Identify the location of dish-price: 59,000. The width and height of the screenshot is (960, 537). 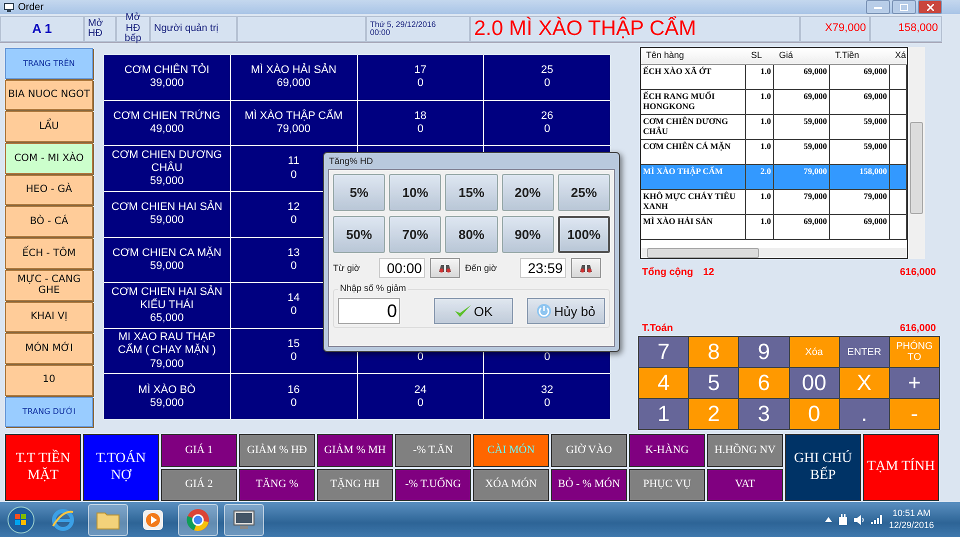
(167, 221).